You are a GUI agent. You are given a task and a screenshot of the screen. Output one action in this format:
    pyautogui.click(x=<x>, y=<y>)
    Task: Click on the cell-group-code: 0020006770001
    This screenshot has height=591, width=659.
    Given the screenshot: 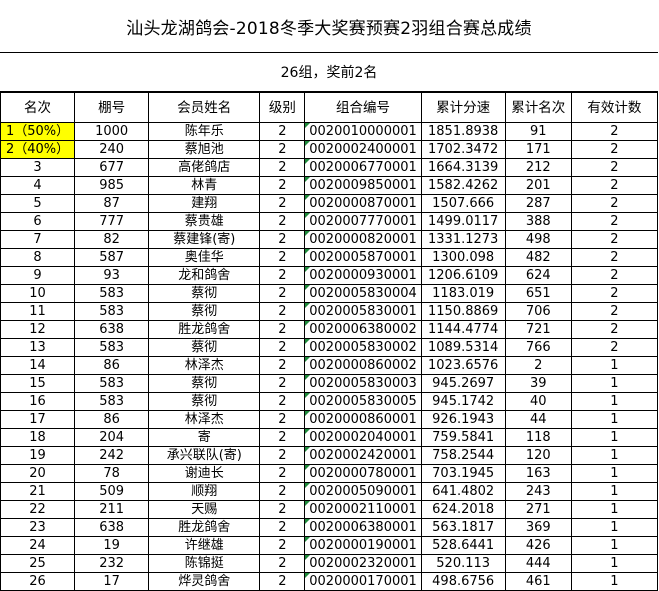 What is the action you would take?
    pyautogui.click(x=363, y=167)
    